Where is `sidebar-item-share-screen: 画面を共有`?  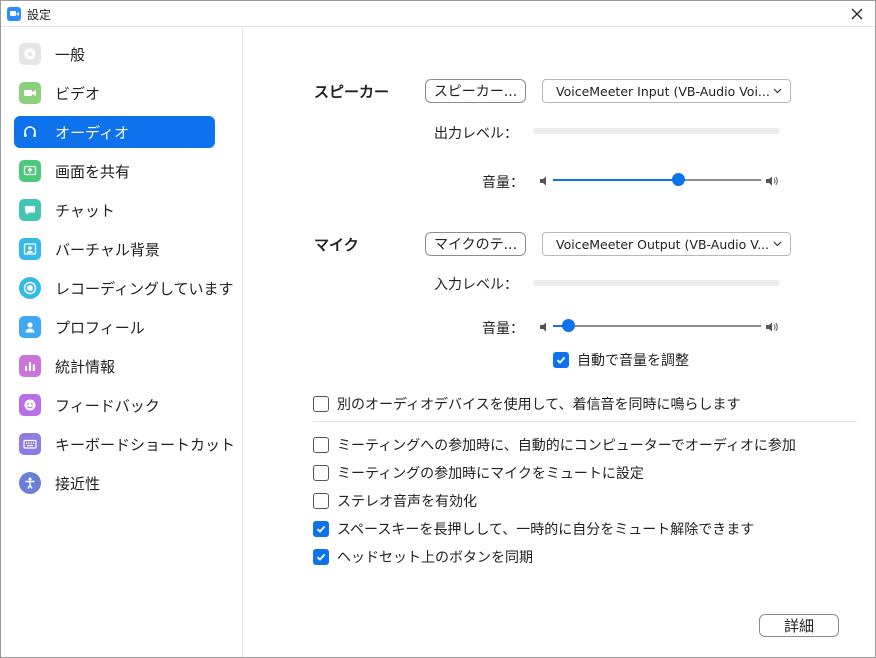 sidebar-item-share-screen: 画面を共有 is located at coordinates (114, 171).